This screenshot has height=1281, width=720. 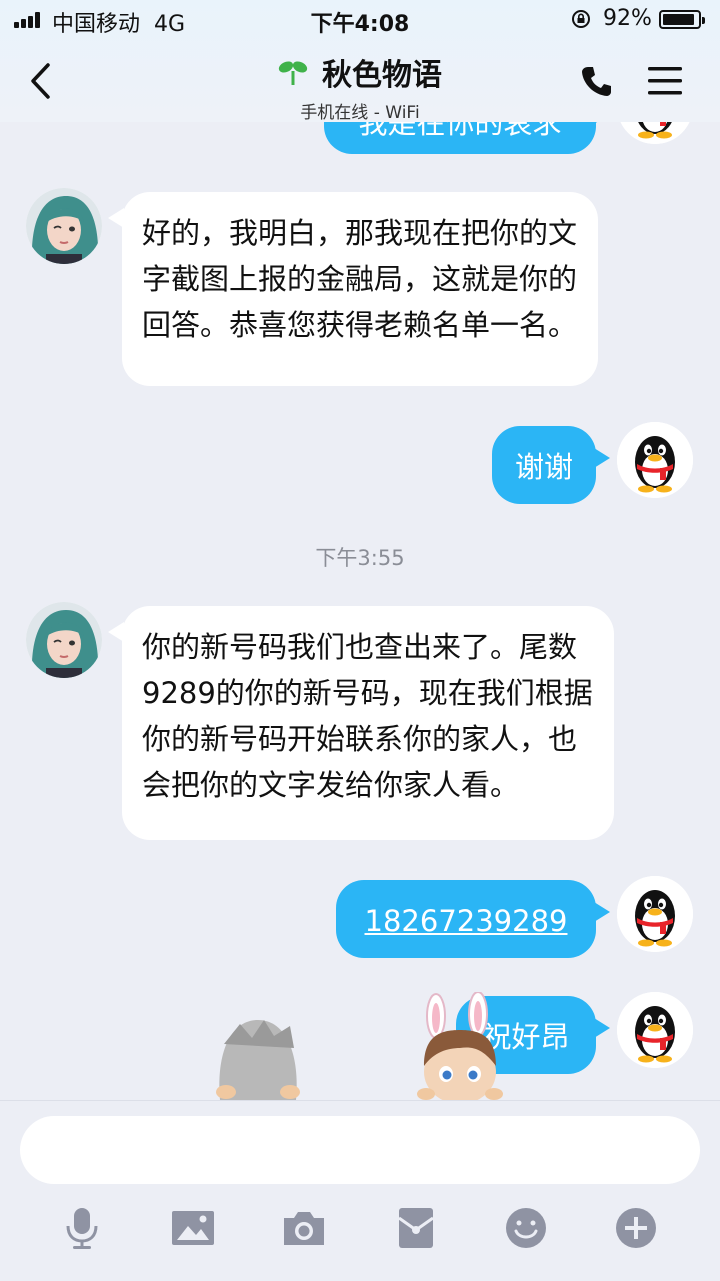 I want to click on message-bubble-sent: 18267239289, so click(x=473, y=919).